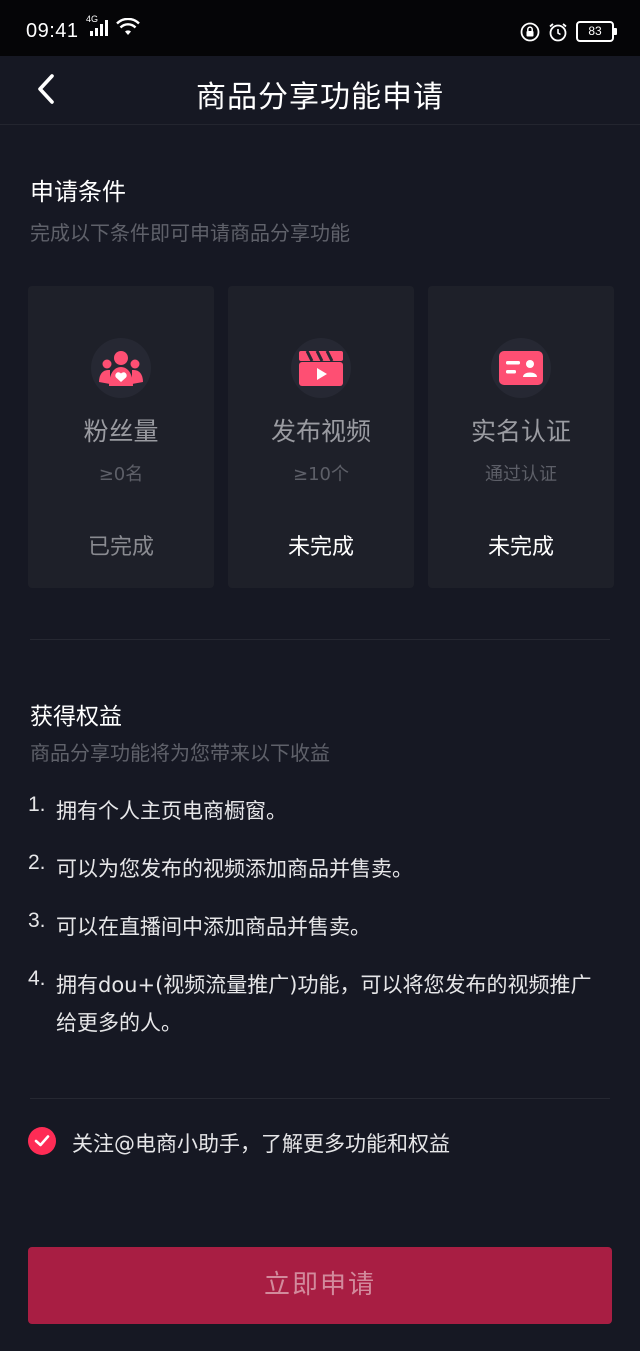 This screenshot has height=1351, width=640. Describe the element at coordinates (320, 28) in the screenshot. I see `status-bar: 09:41 4G 83` at that location.